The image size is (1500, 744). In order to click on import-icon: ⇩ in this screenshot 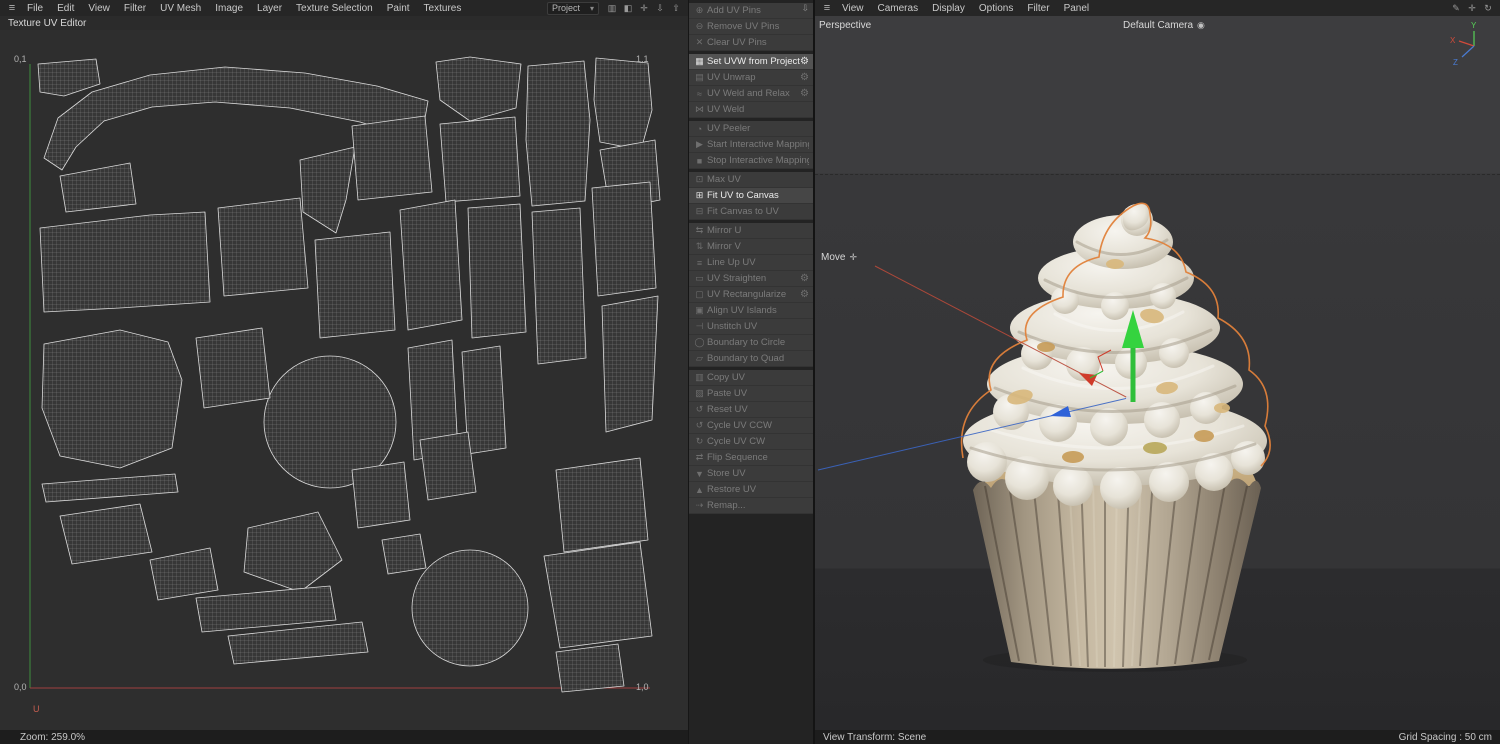, I will do `click(660, 8)`.